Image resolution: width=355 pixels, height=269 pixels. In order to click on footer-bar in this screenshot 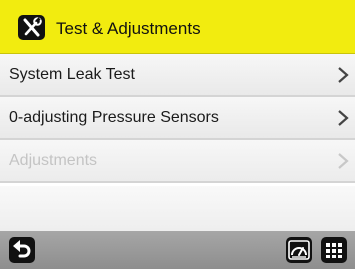, I will do `click(177, 250)`.